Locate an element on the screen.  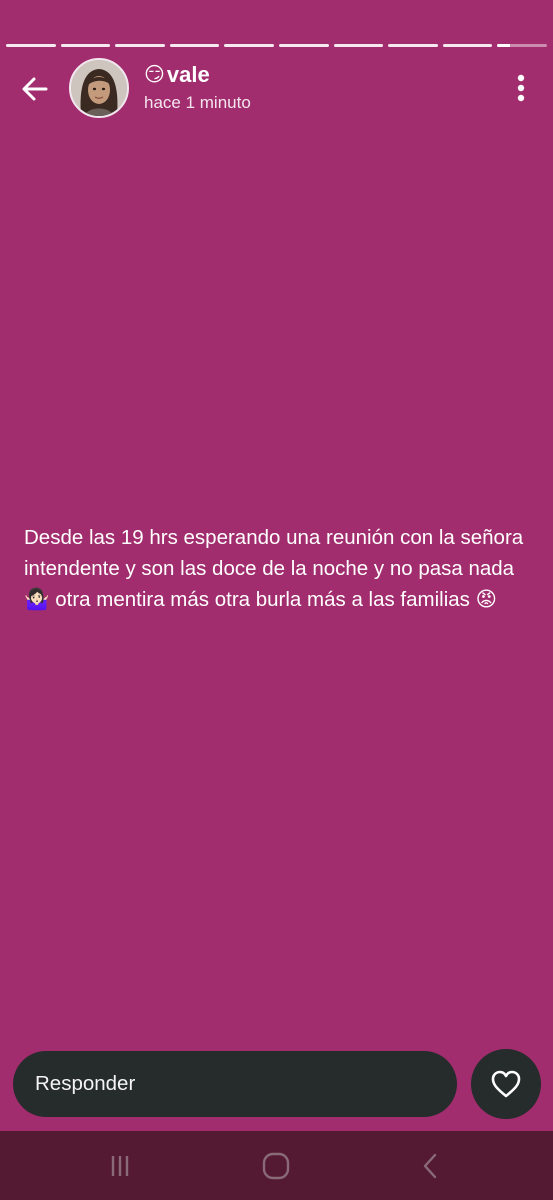
progress-segment-current is located at coordinates (522, 45).